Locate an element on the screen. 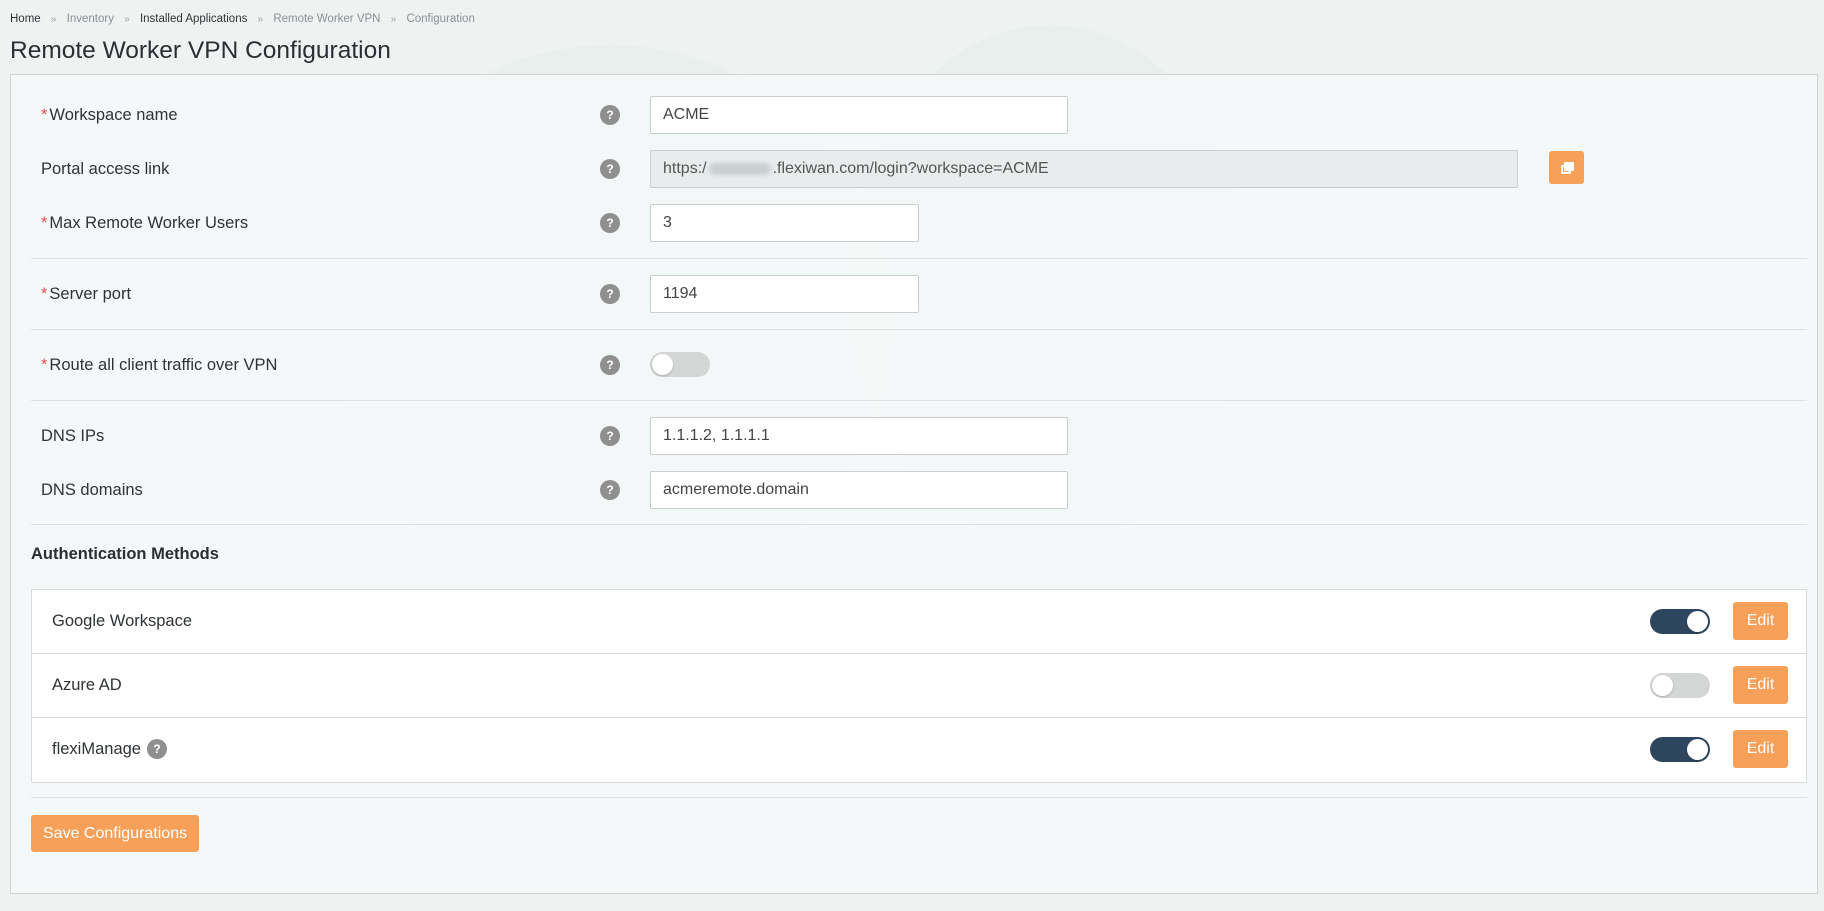  dns-ips-input is located at coordinates (859, 436).